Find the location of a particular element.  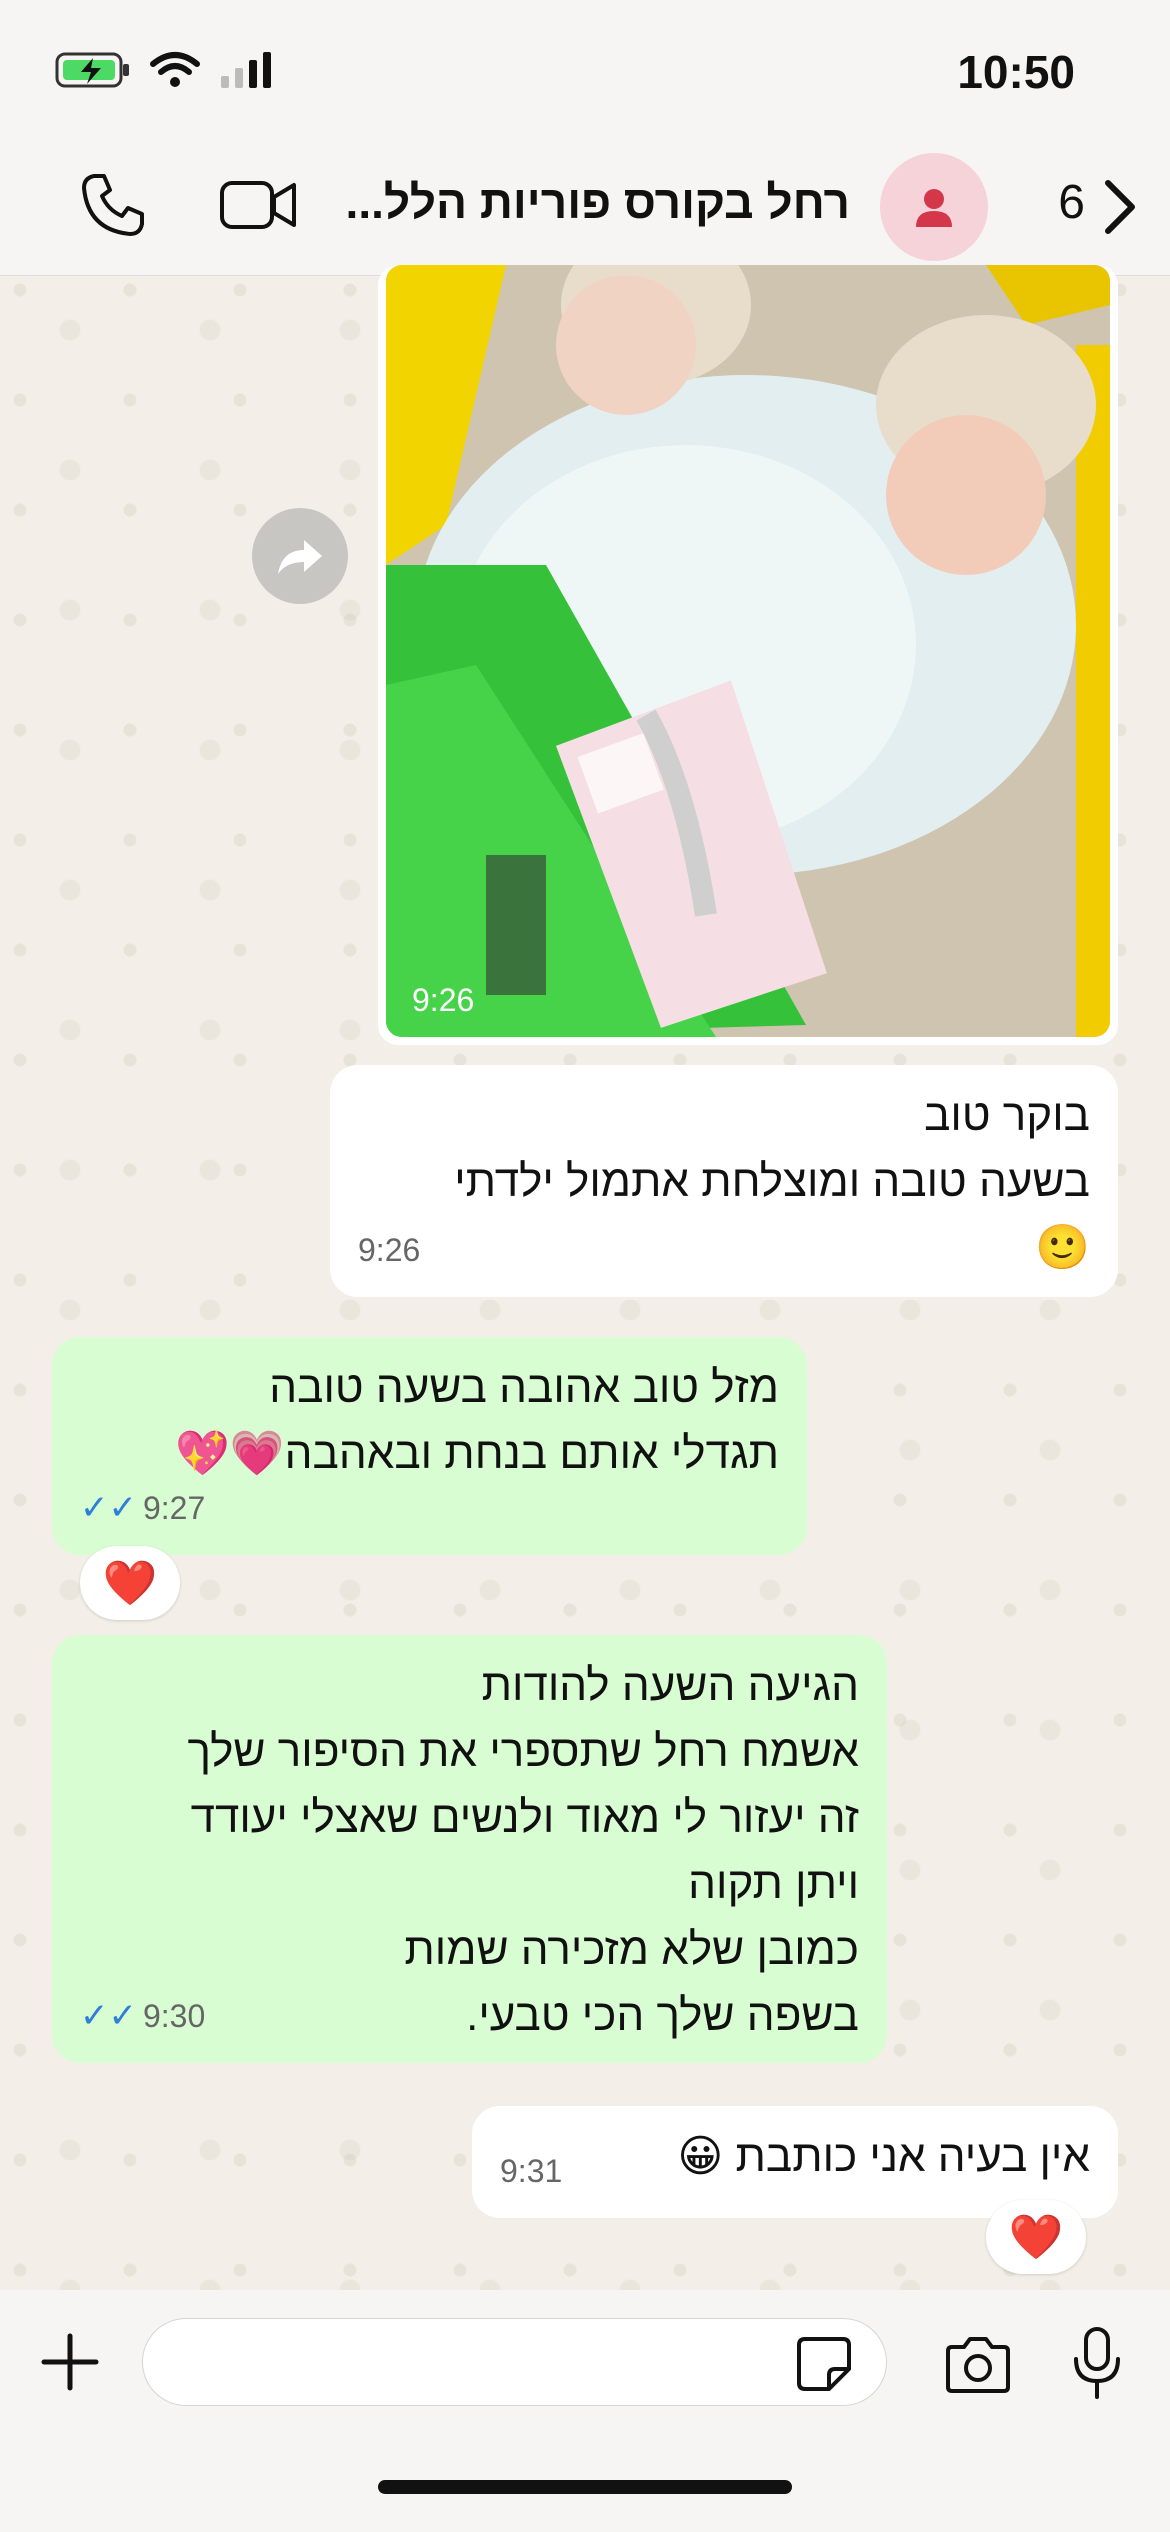

message-line: ויתן תקוה is located at coordinates (773, 1883).